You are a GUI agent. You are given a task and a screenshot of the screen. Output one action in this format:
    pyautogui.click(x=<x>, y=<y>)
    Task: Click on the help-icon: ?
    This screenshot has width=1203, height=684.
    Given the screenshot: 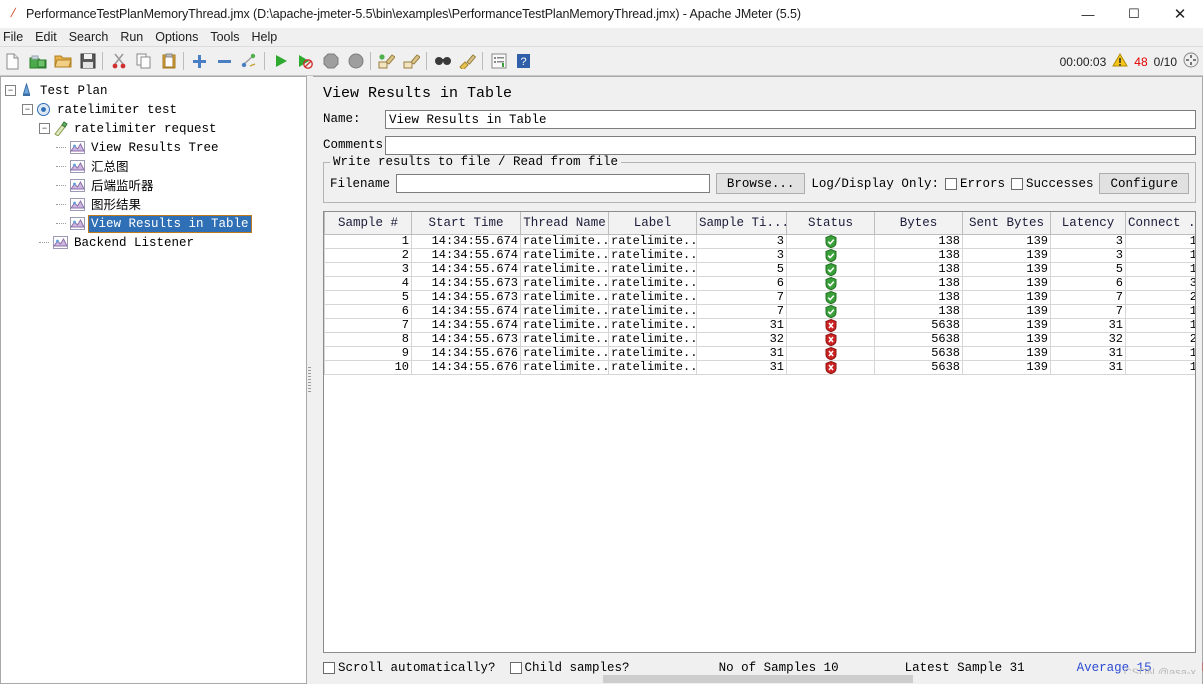 What is the action you would take?
    pyautogui.click(x=523, y=61)
    